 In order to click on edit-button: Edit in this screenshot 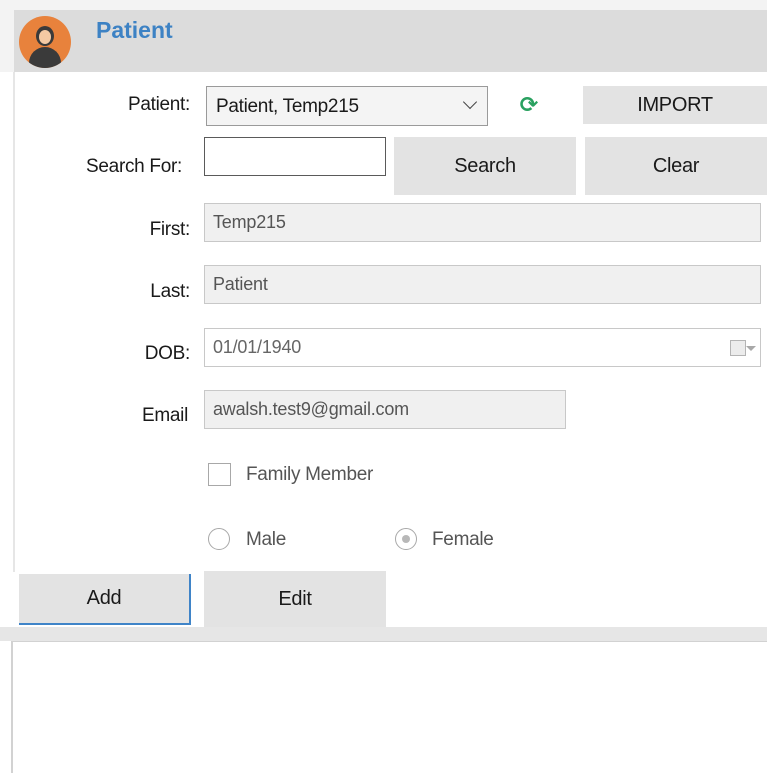, I will do `click(295, 599)`.